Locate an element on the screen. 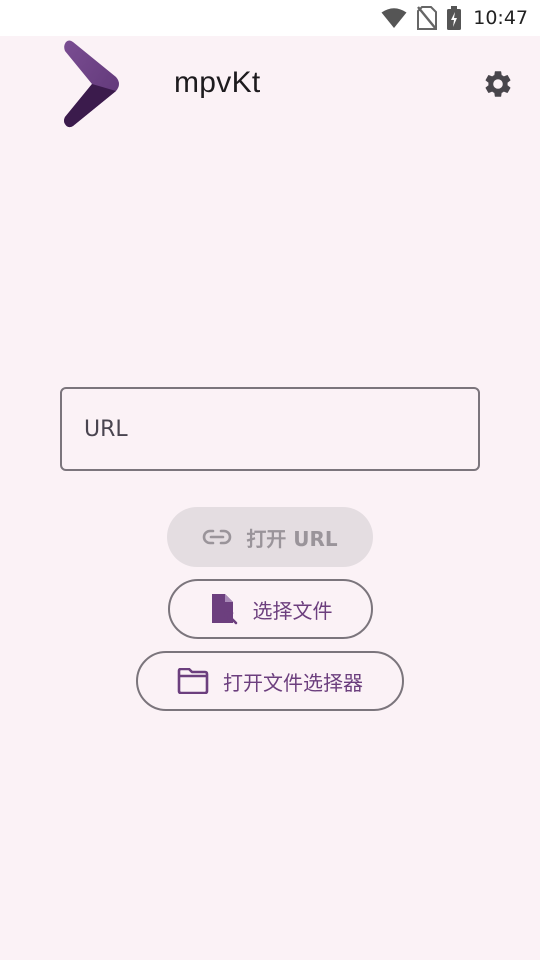  folder-icon is located at coordinates (193, 681).